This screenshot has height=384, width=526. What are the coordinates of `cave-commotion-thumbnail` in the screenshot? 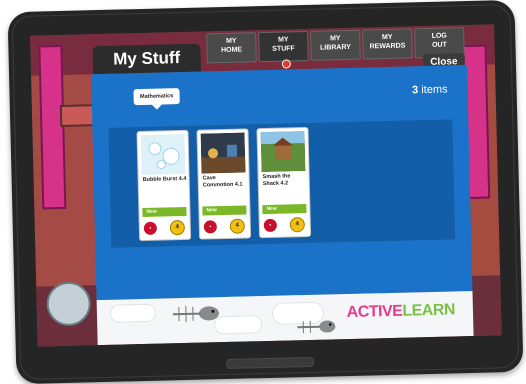 It's located at (223, 152).